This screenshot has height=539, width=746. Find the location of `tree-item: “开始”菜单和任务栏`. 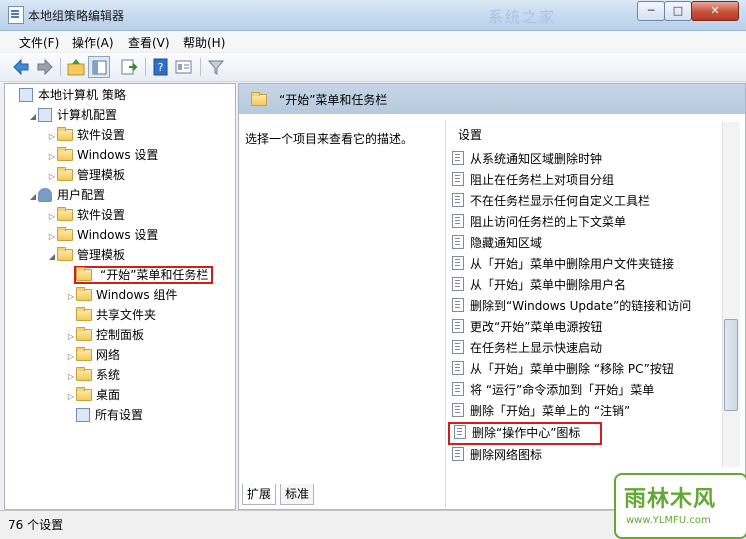

tree-item: “开始”菜单和任务栏 is located at coordinates (120, 275).